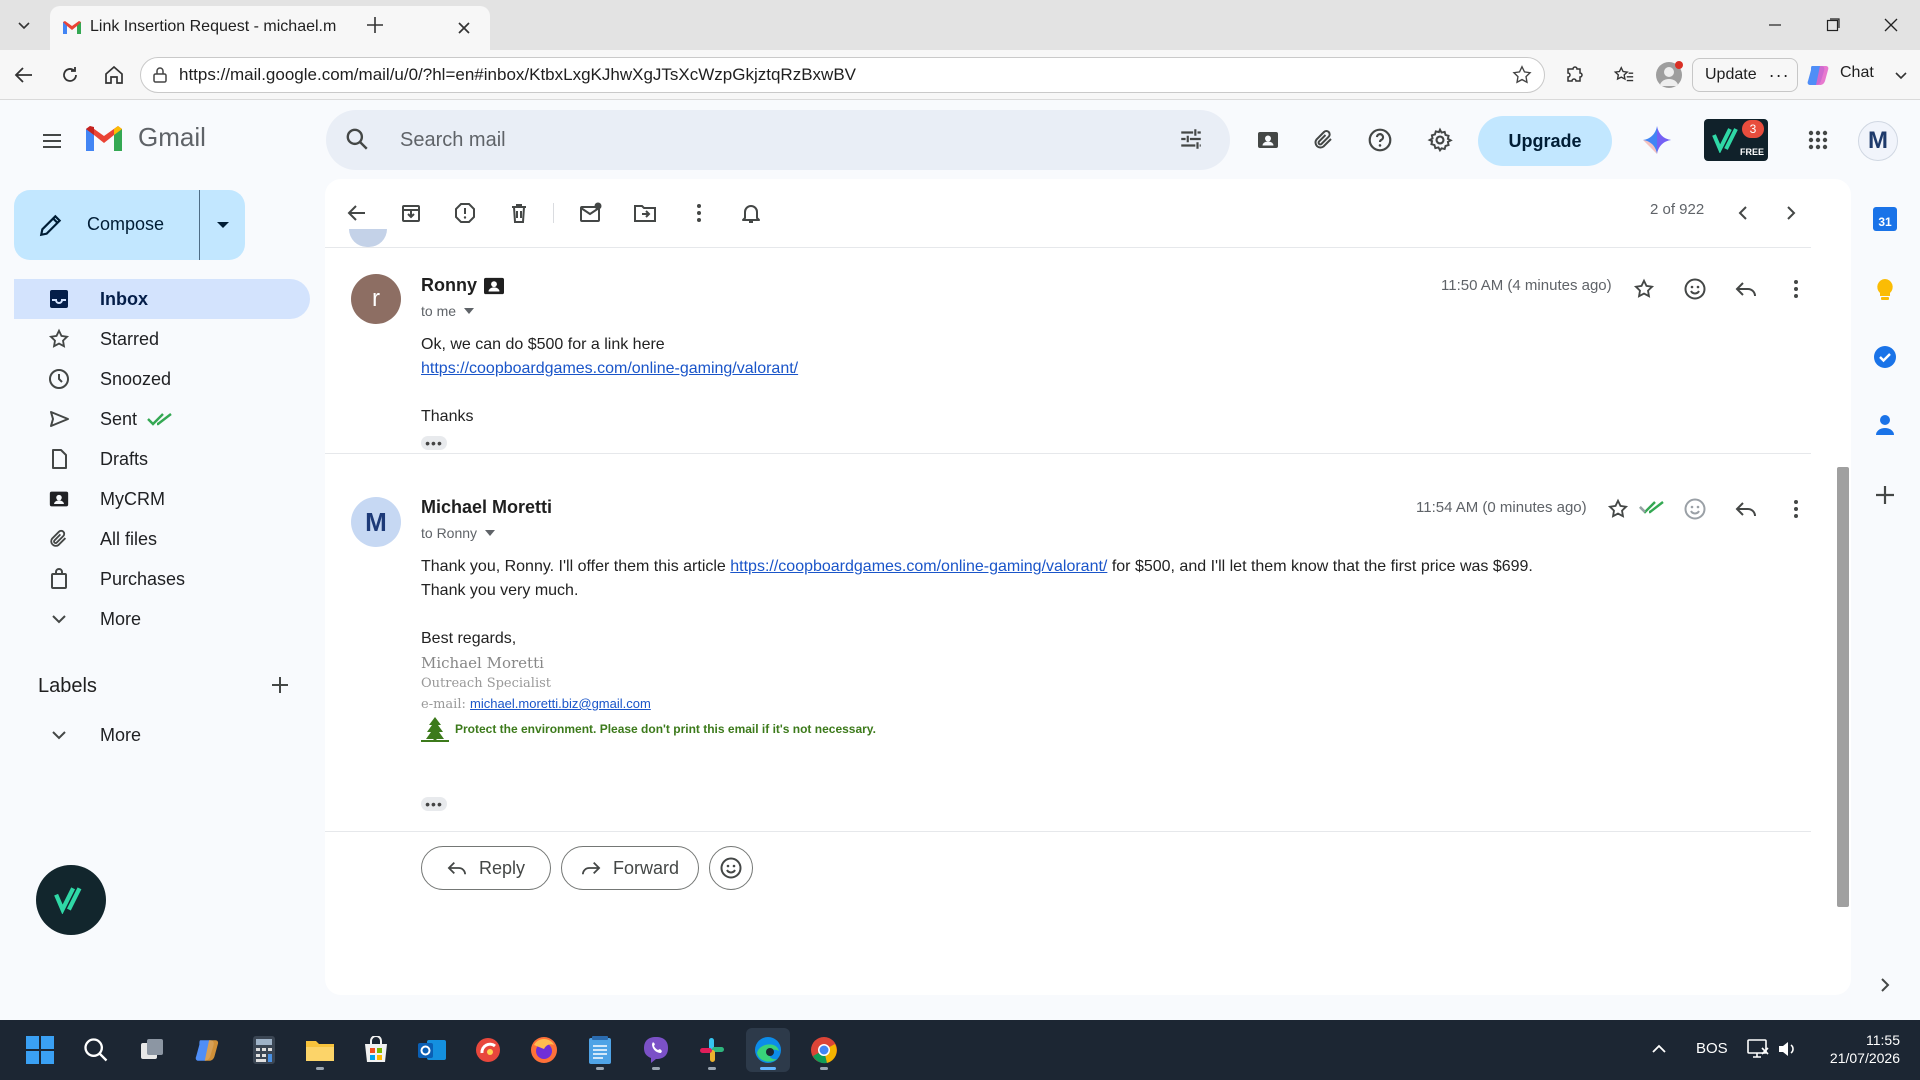 The height and width of the screenshot is (1080, 1920). What do you see at coordinates (591, 213) in the screenshot?
I see `mark-unread-button` at bounding box center [591, 213].